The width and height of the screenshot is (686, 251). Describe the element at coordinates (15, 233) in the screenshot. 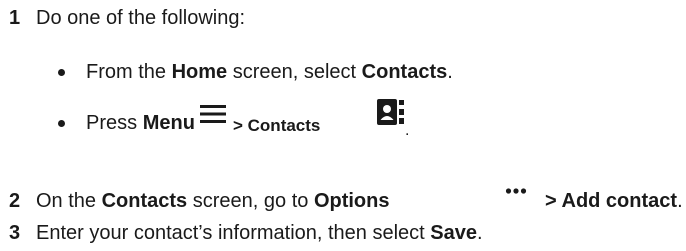

I see `step-number: 3` at that location.